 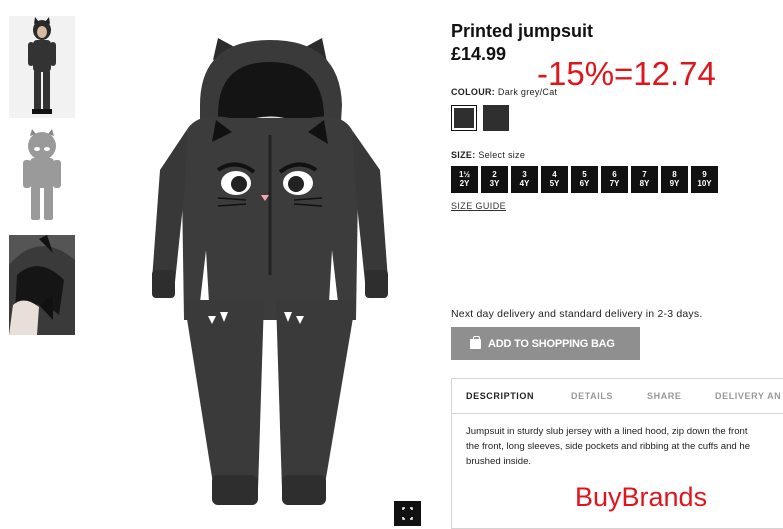 What do you see at coordinates (522, 31) in the screenshot?
I see `product-title: Printed jumpsuit` at bounding box center [522, 31].